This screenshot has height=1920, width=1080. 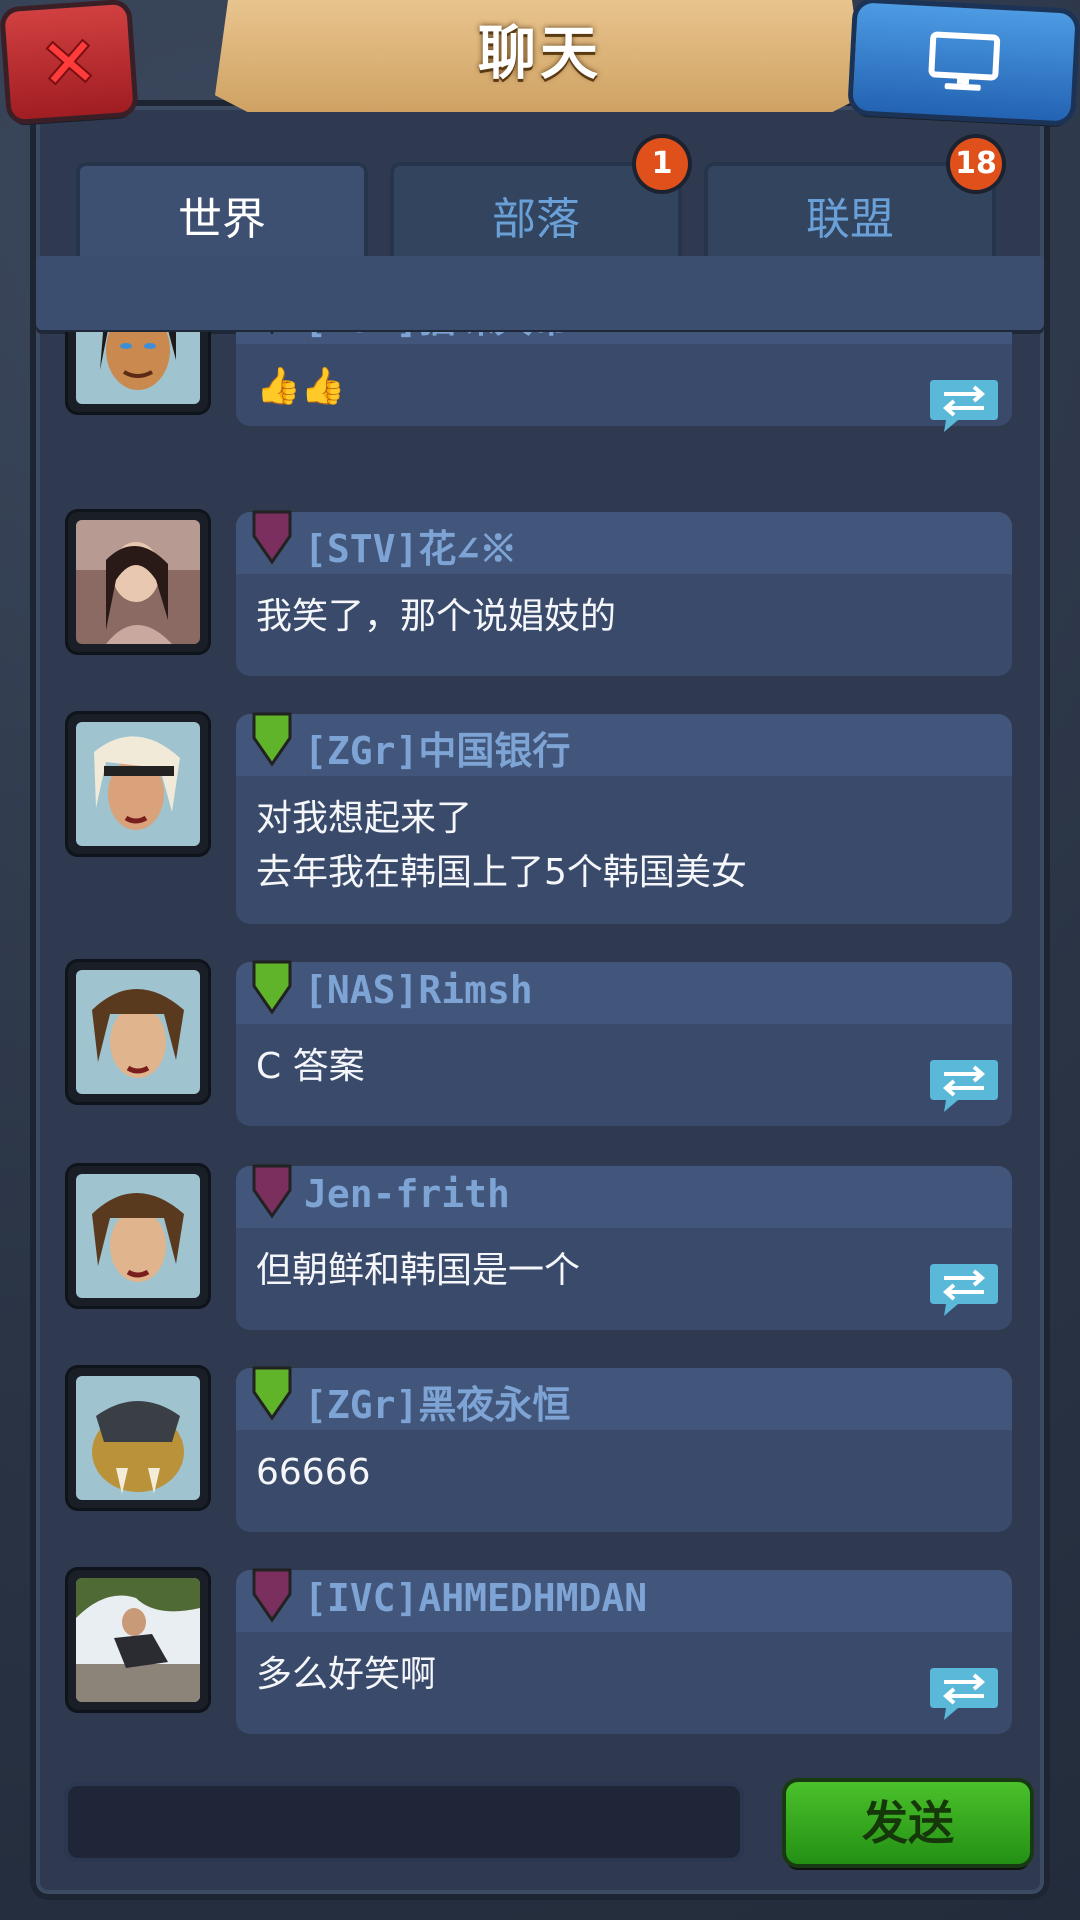 What do you see at coordinates (624, 1651) in the screenshot?
I see `message-bubble: [IVC]AHMEDHMDAN 多么好笑啊` at bounding box center [624, 1651].